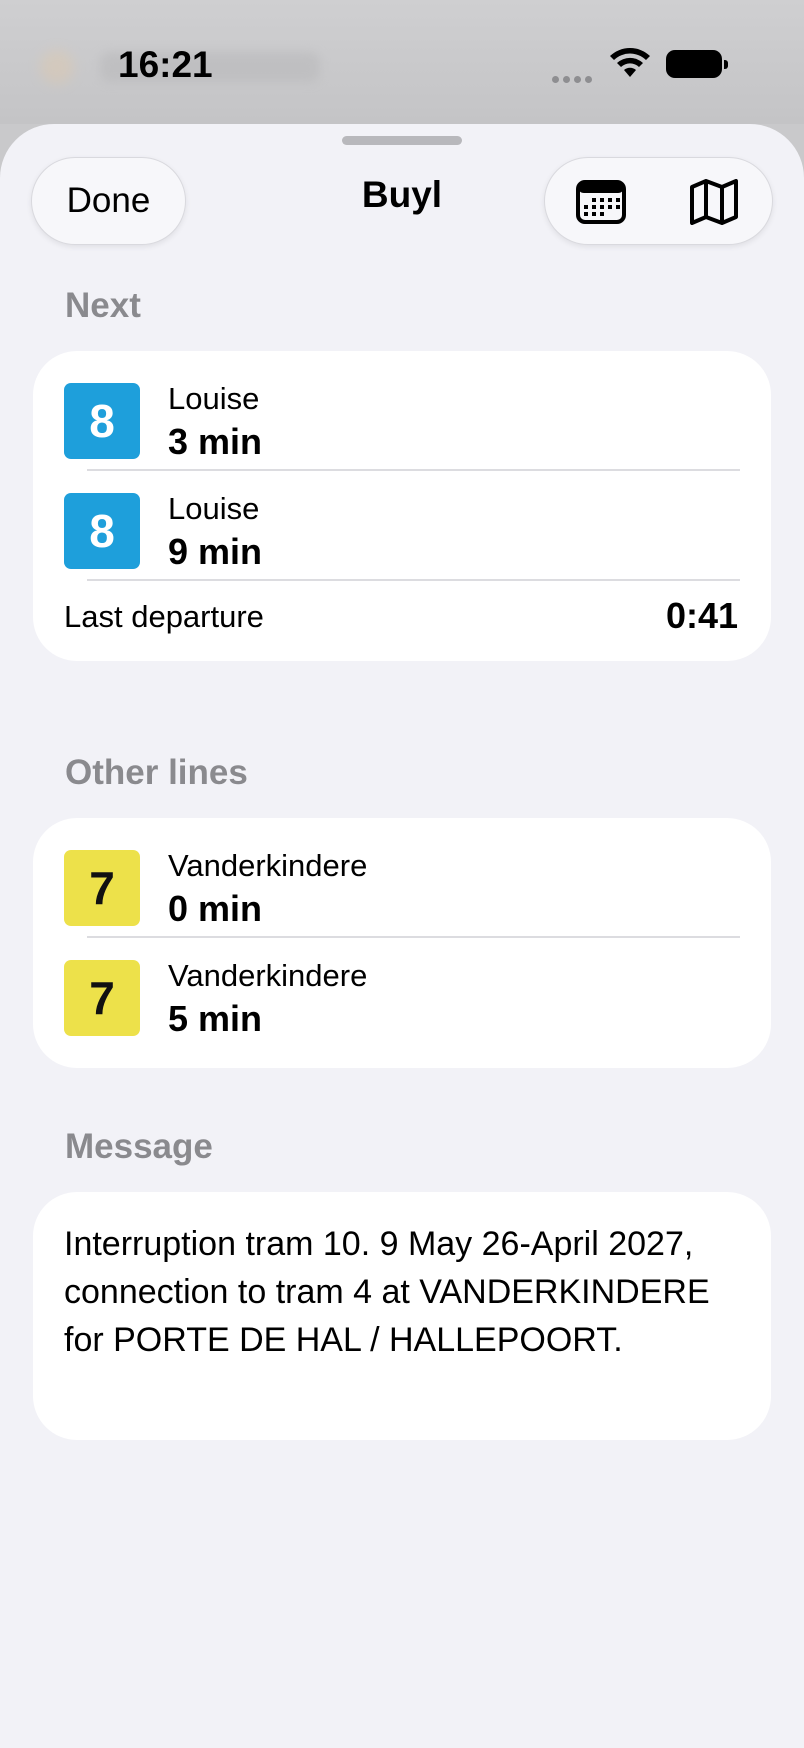  What do you see at coordinates (215, 551) in the screenshot?
I see `departure-time: 9 min` at bounding box center [215, 551].